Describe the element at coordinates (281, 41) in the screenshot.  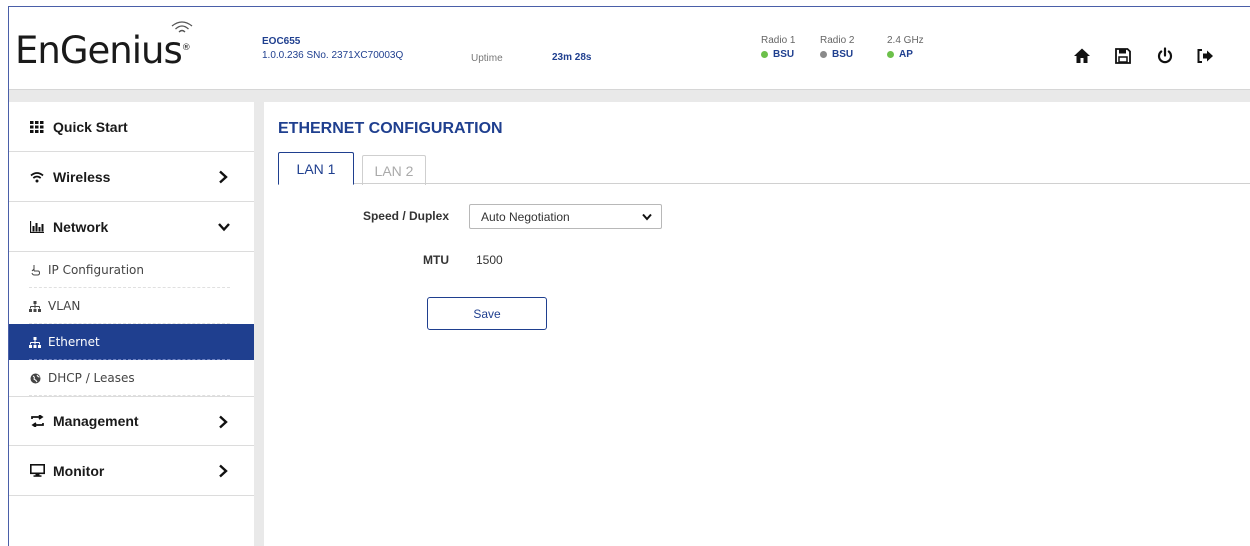
I see `device-model: EOC655` at that location.